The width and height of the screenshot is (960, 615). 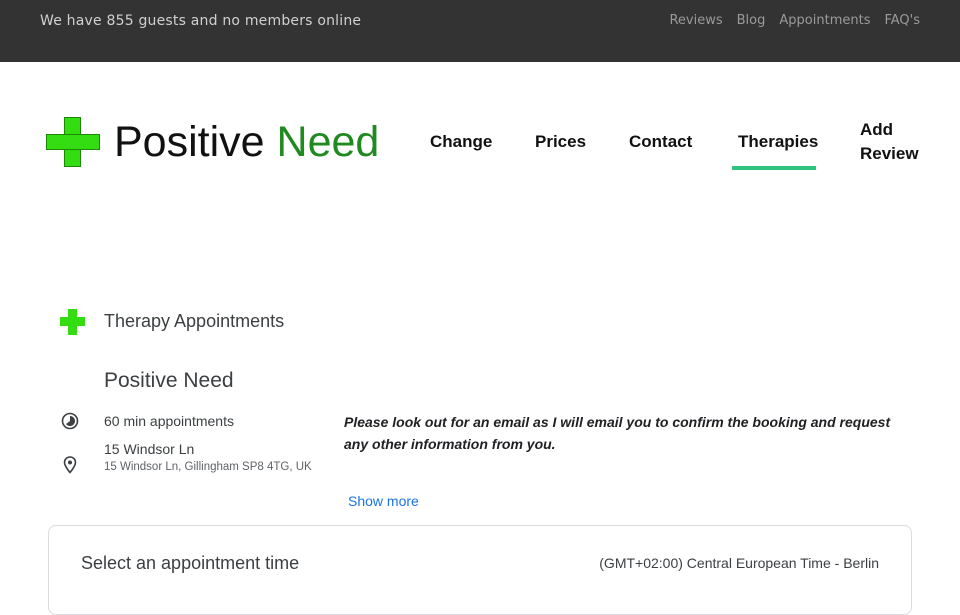 What do you see at coordinates (824, 20) in the screenshot?
I see `top-link-appointments: Appointments` at bounding box center [824, 20].